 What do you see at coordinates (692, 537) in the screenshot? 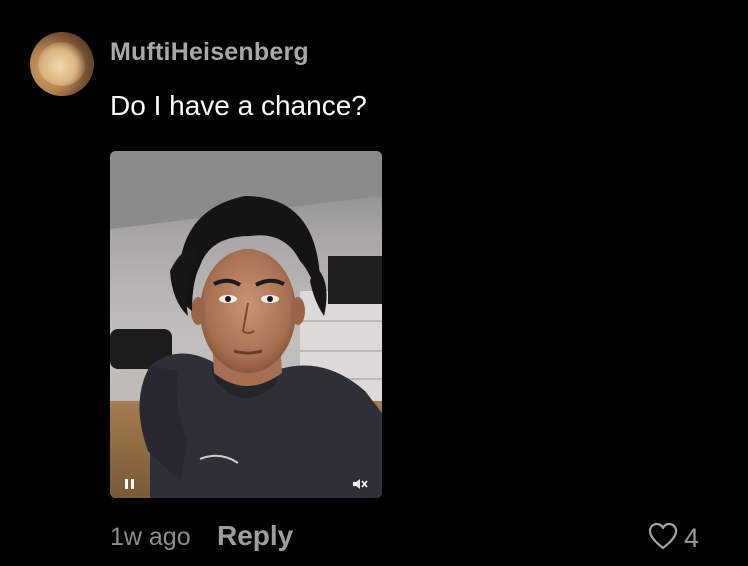
I see `like-count: 4` at bounding box center [692, 537].